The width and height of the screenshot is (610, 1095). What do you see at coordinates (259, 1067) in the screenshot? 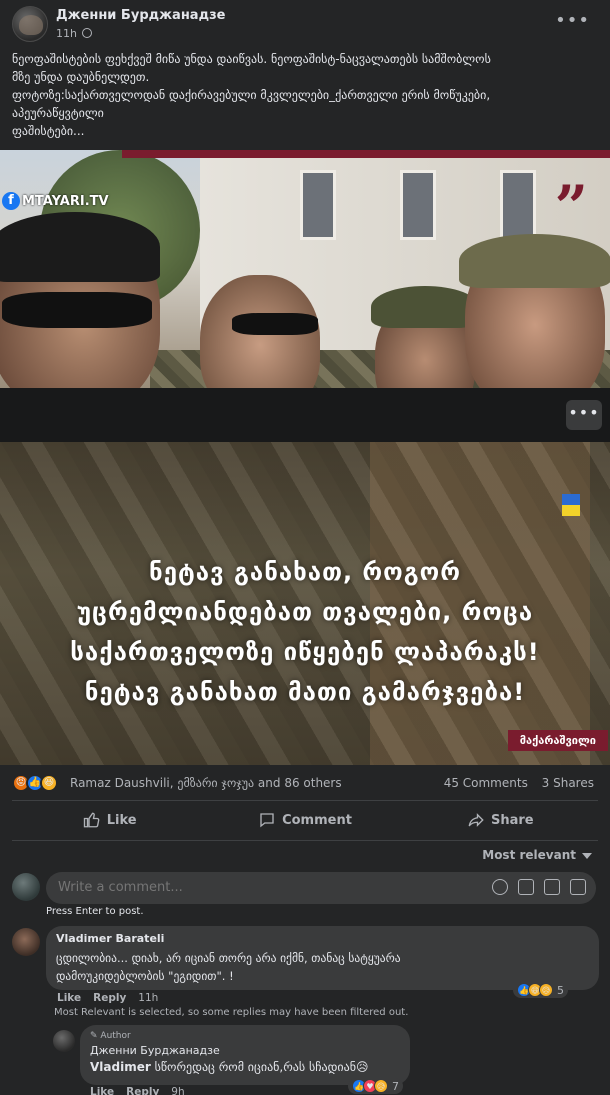
I see `reply-body: სწორედაც რომ იციან,რას სჩადიან😥` at bounding box center [259, 1067].